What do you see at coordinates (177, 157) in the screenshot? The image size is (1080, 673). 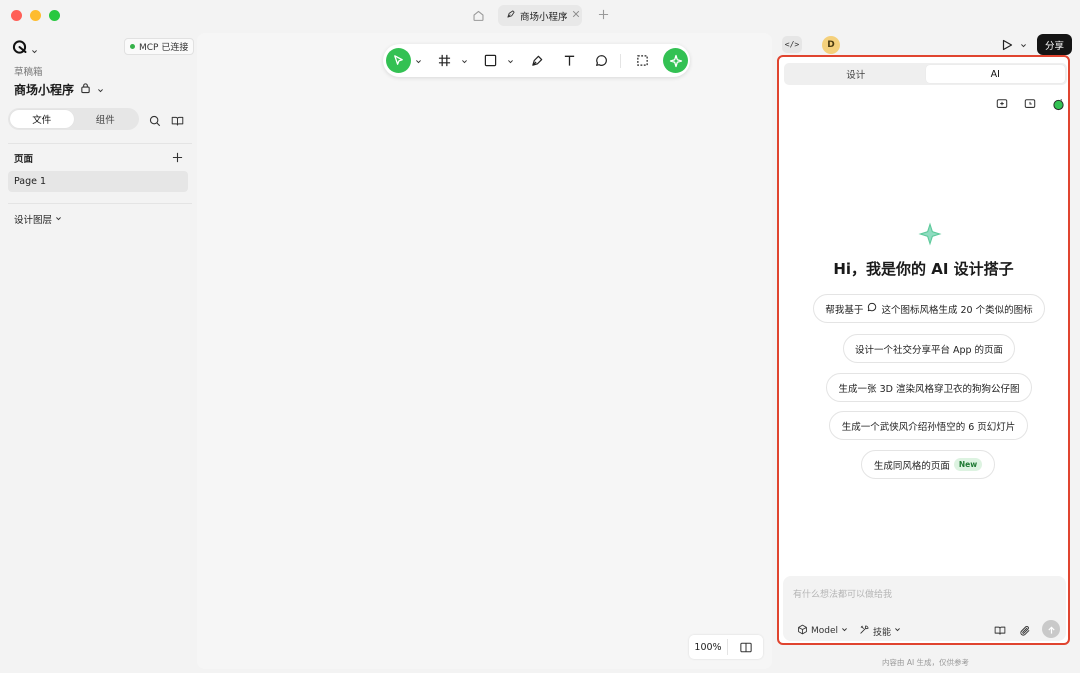 I see `add-page-icon` at bounding box center [177, 157].